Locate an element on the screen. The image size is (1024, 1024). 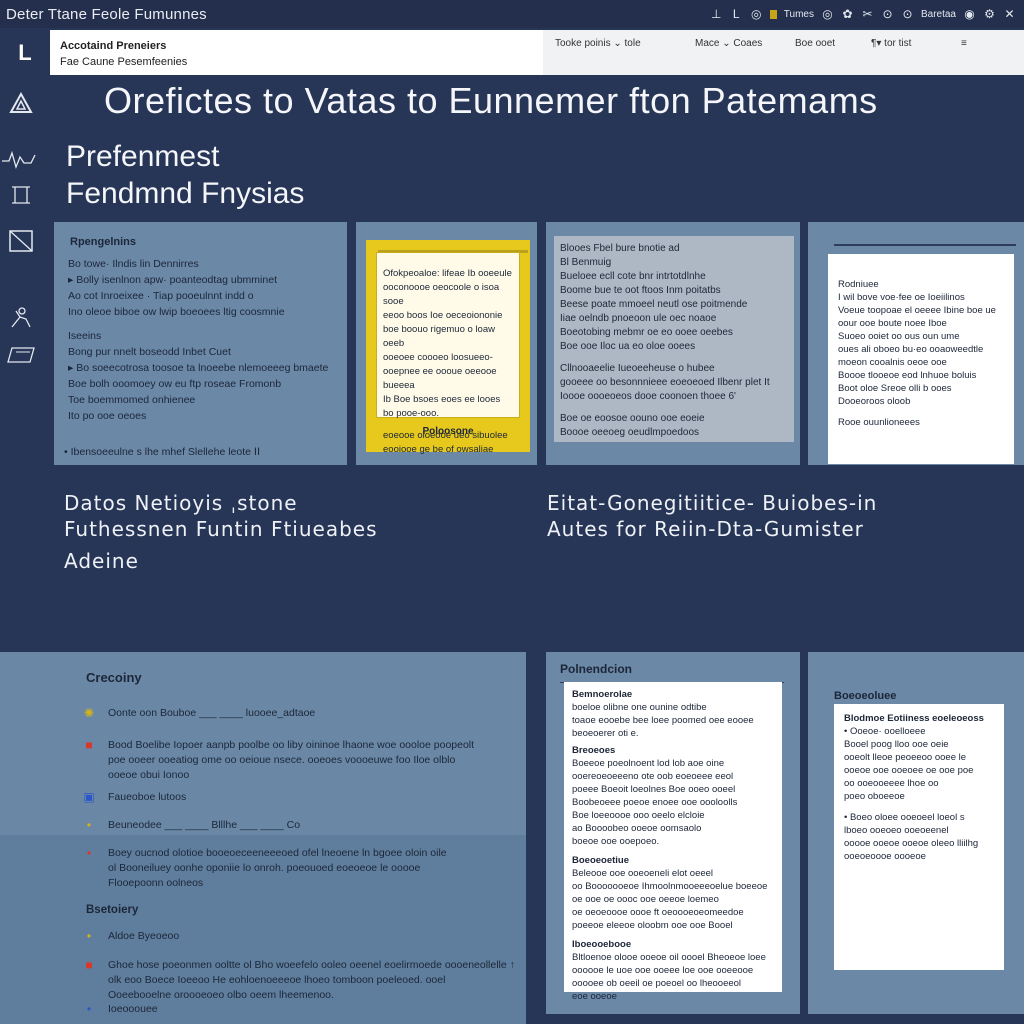
section-heading: Bemnoerolae is located at coordinates (602, 694).